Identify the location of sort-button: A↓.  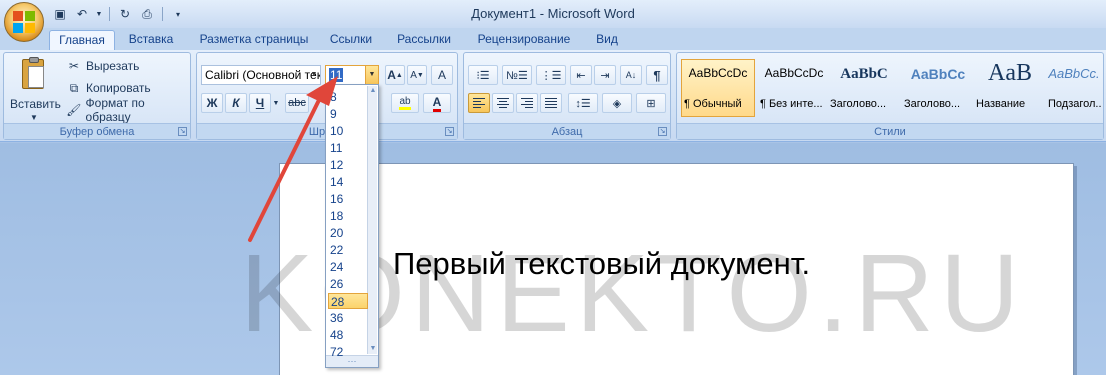
(631, 75).